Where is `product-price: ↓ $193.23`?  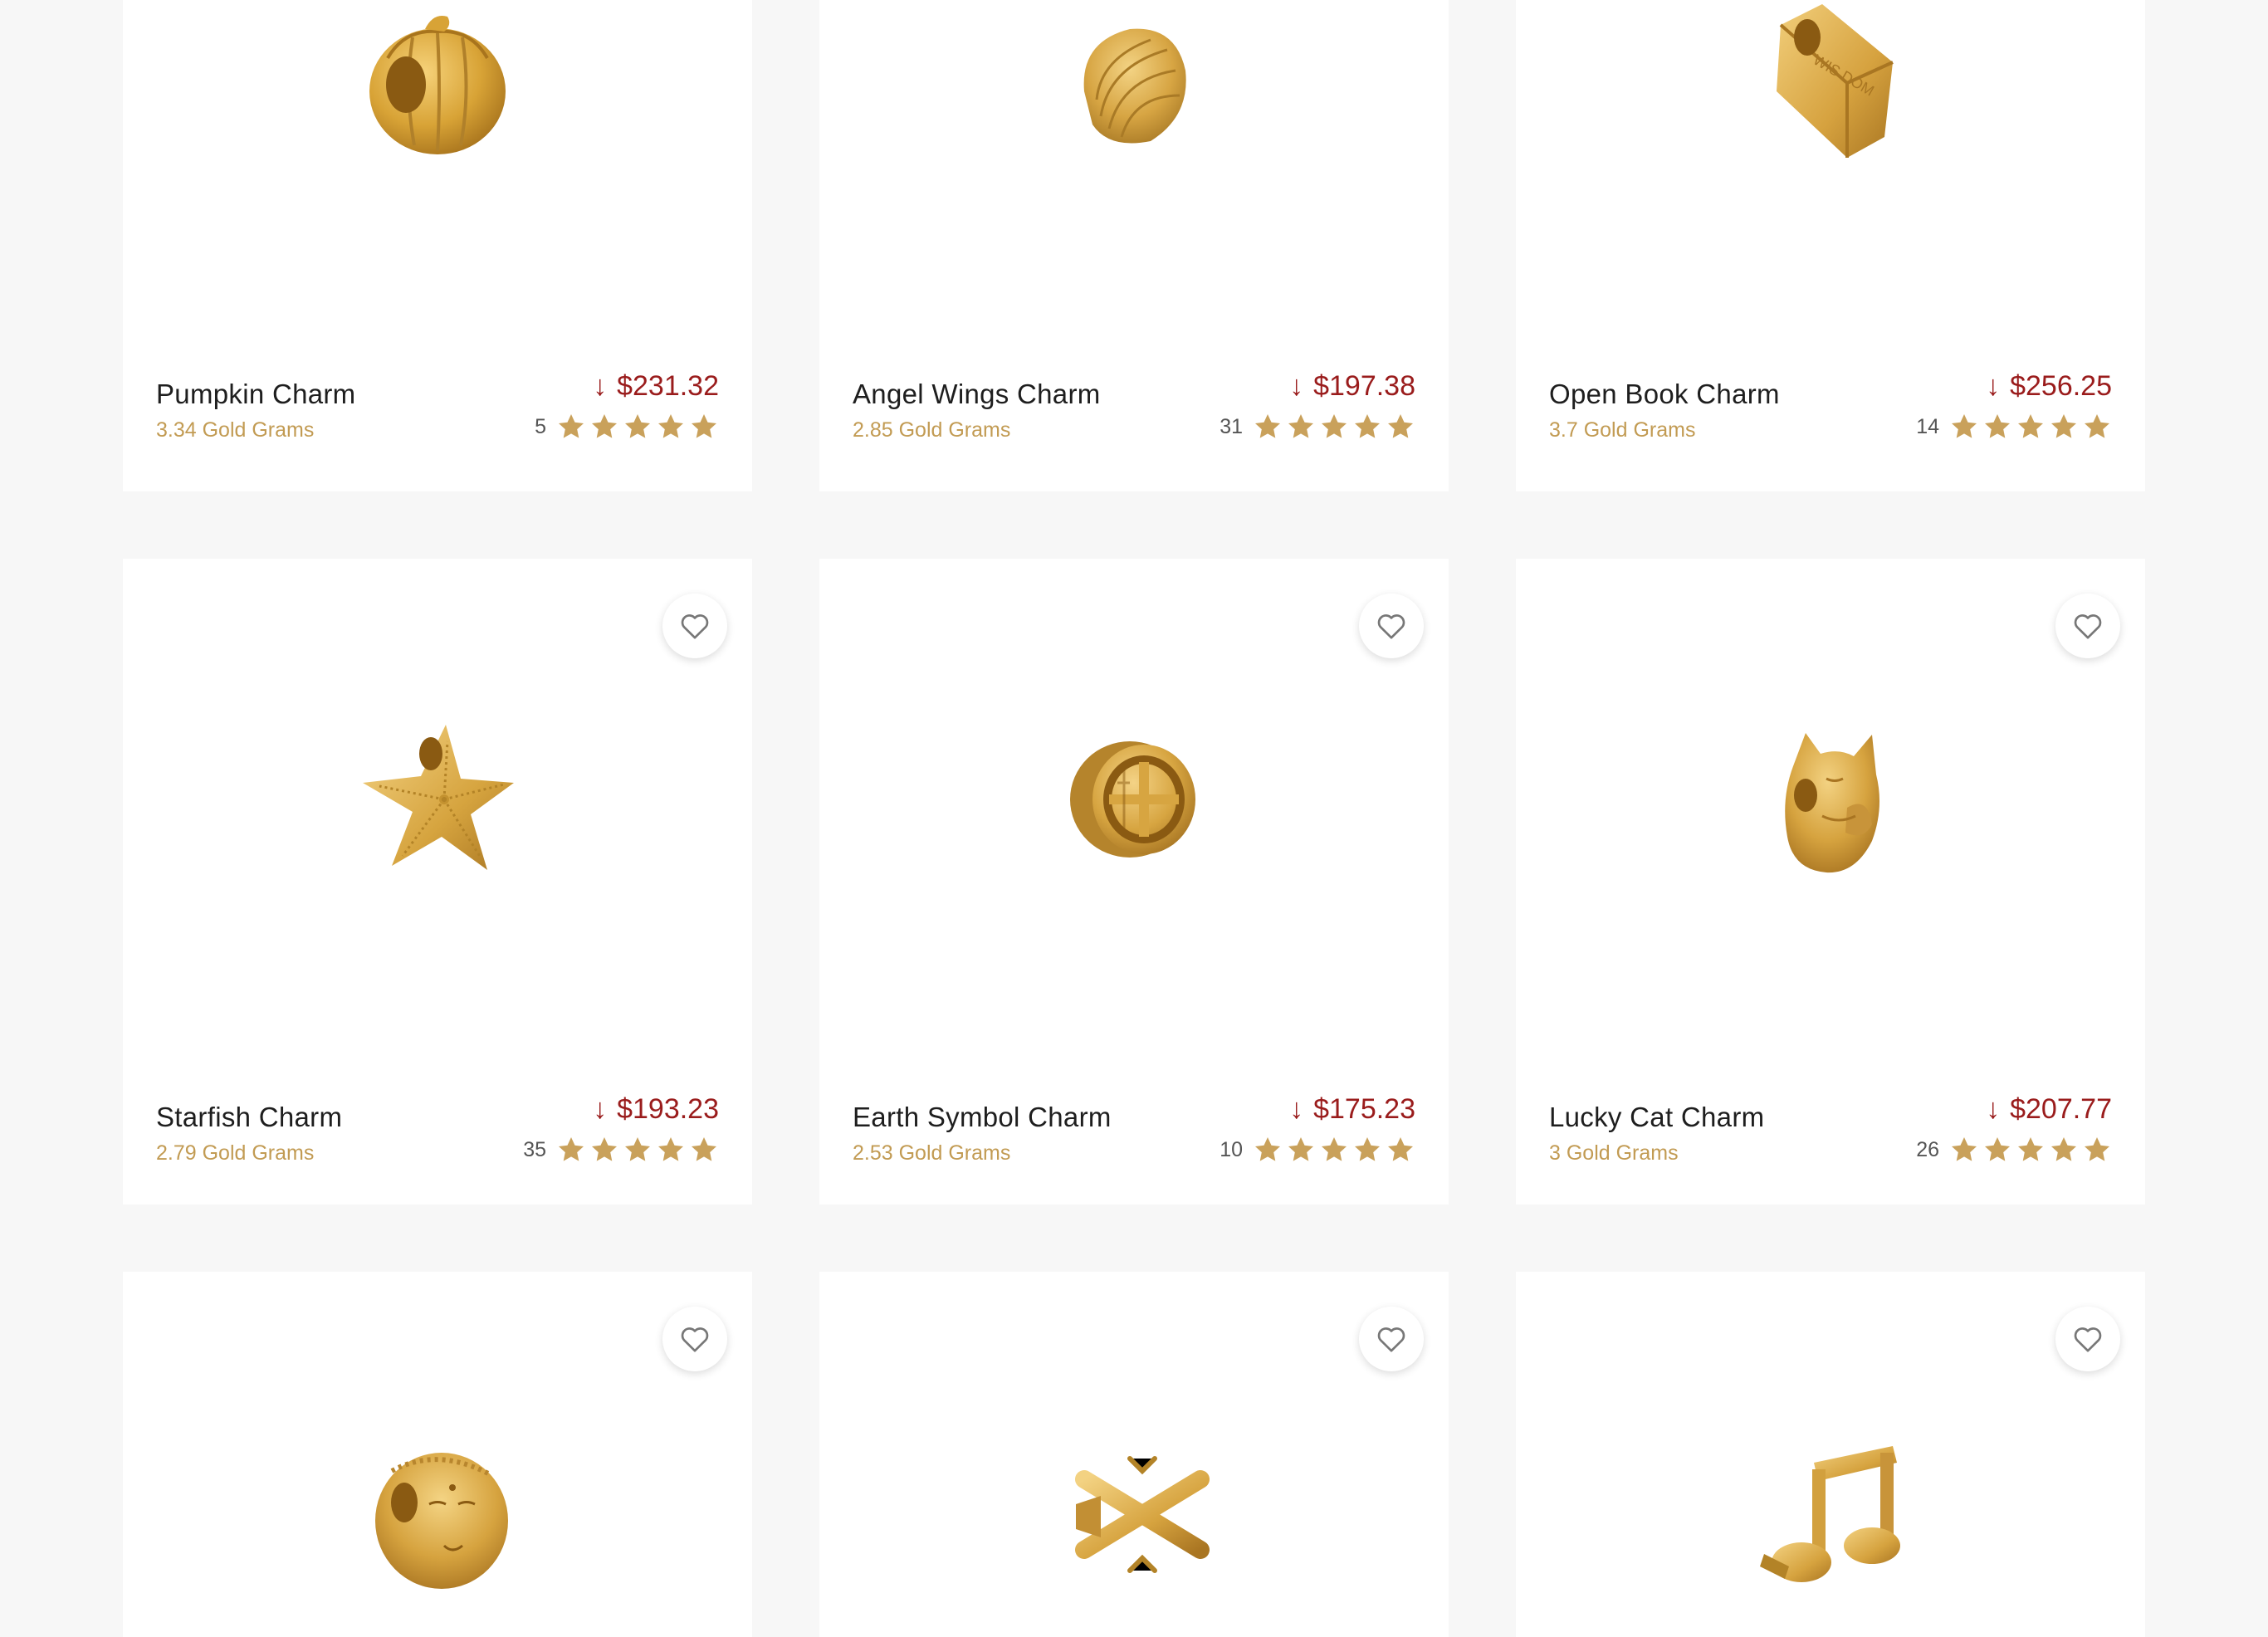 product-price: ↓ $193.23 is located at coordinates (656, 1109).